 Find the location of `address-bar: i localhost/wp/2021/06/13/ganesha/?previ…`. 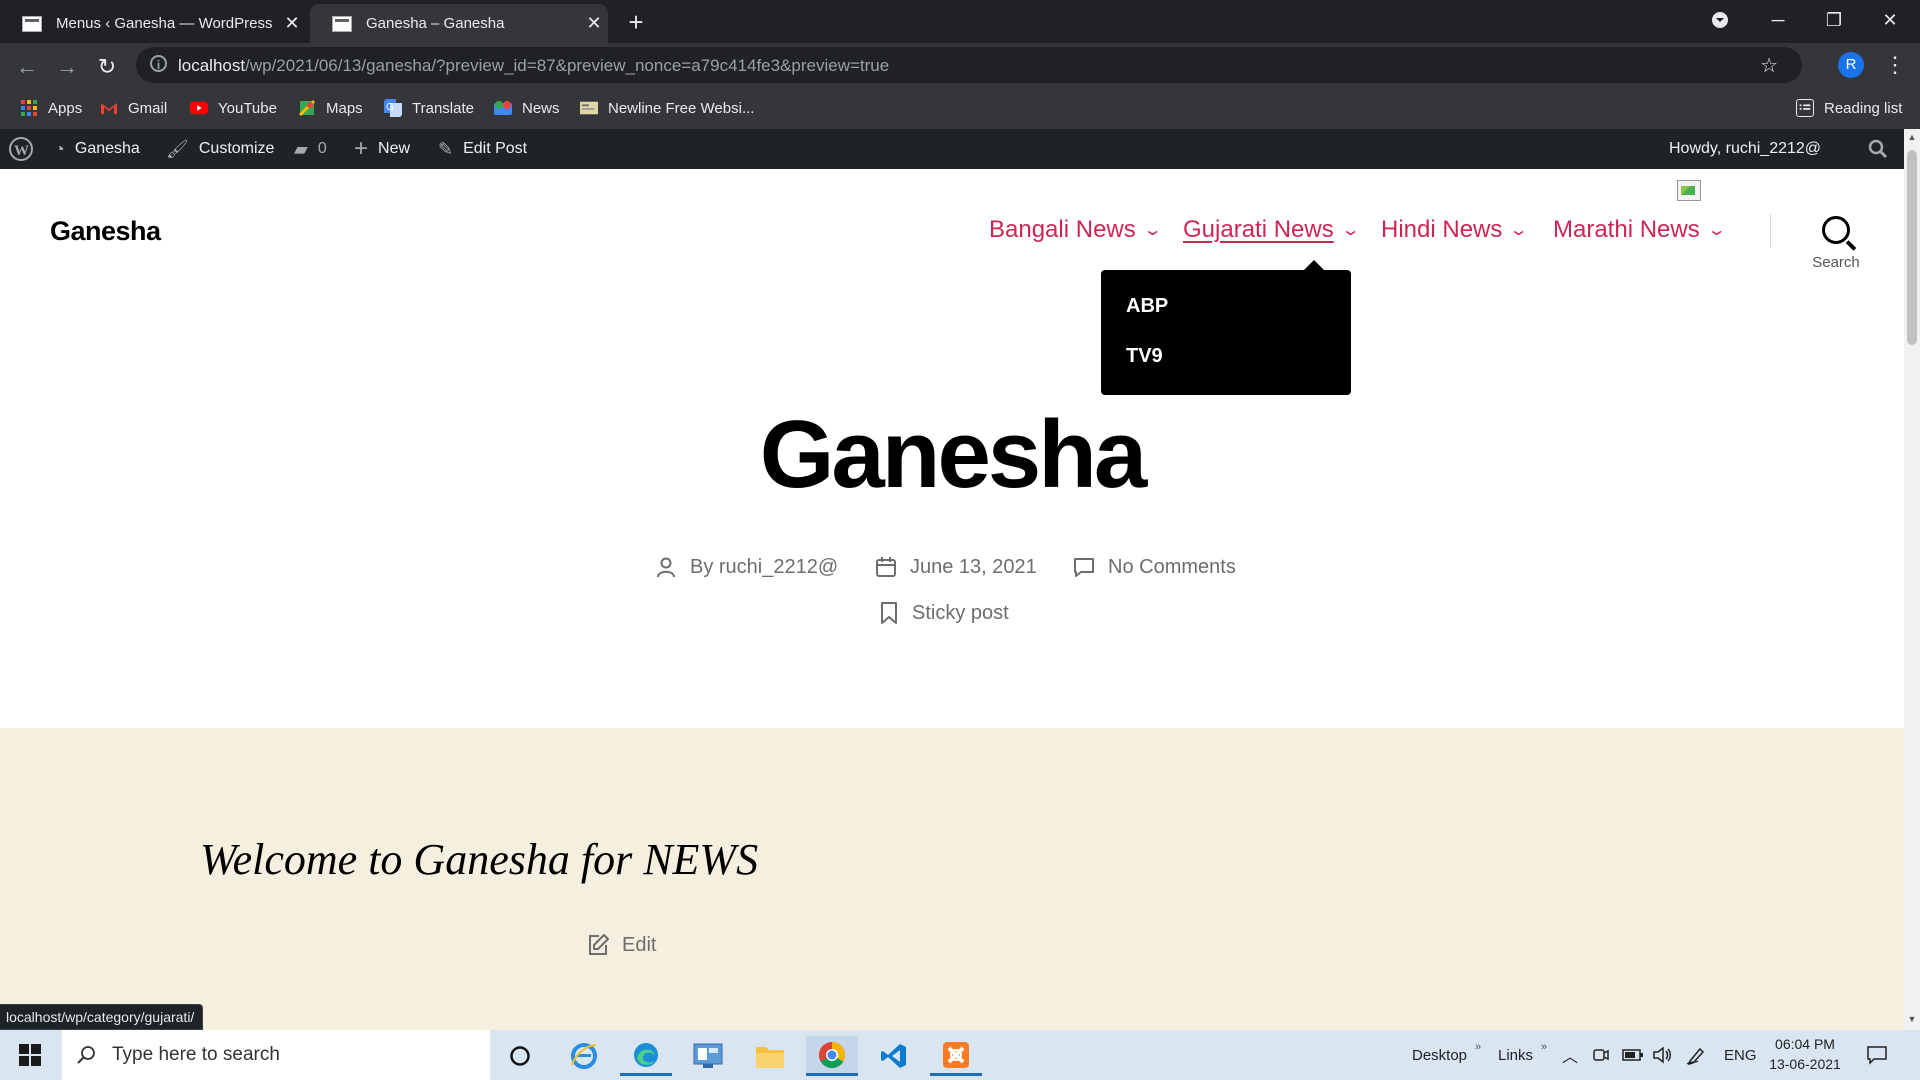

address-bar: i localhost/wp/2021/06/13/ganesha/?previ… is located at coordinates (969, 65).